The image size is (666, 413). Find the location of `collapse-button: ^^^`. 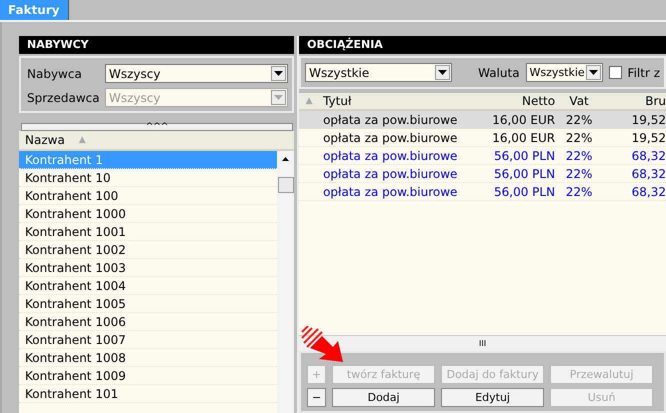

collapse-button: ^^^ is located at coordinates (157, 127).